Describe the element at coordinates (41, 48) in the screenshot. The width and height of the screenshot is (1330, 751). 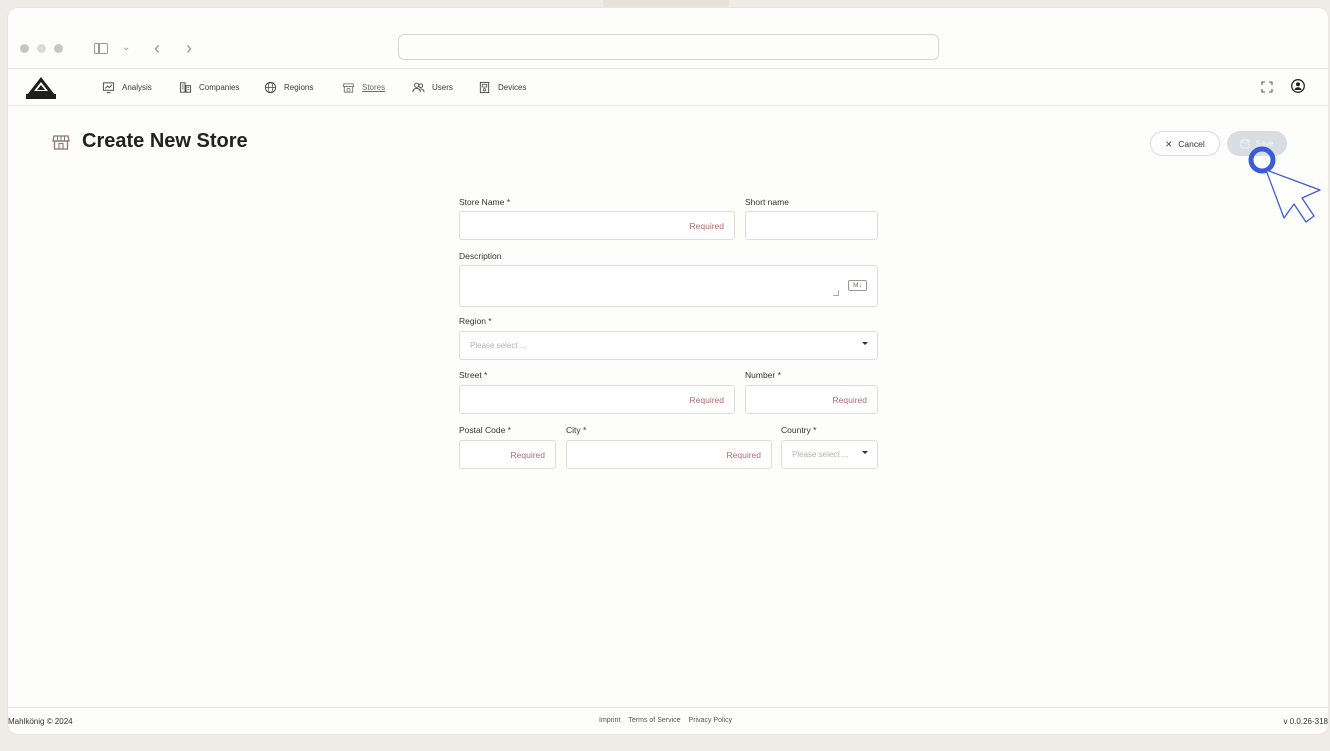
I see `window-minimize-dot` at that location.